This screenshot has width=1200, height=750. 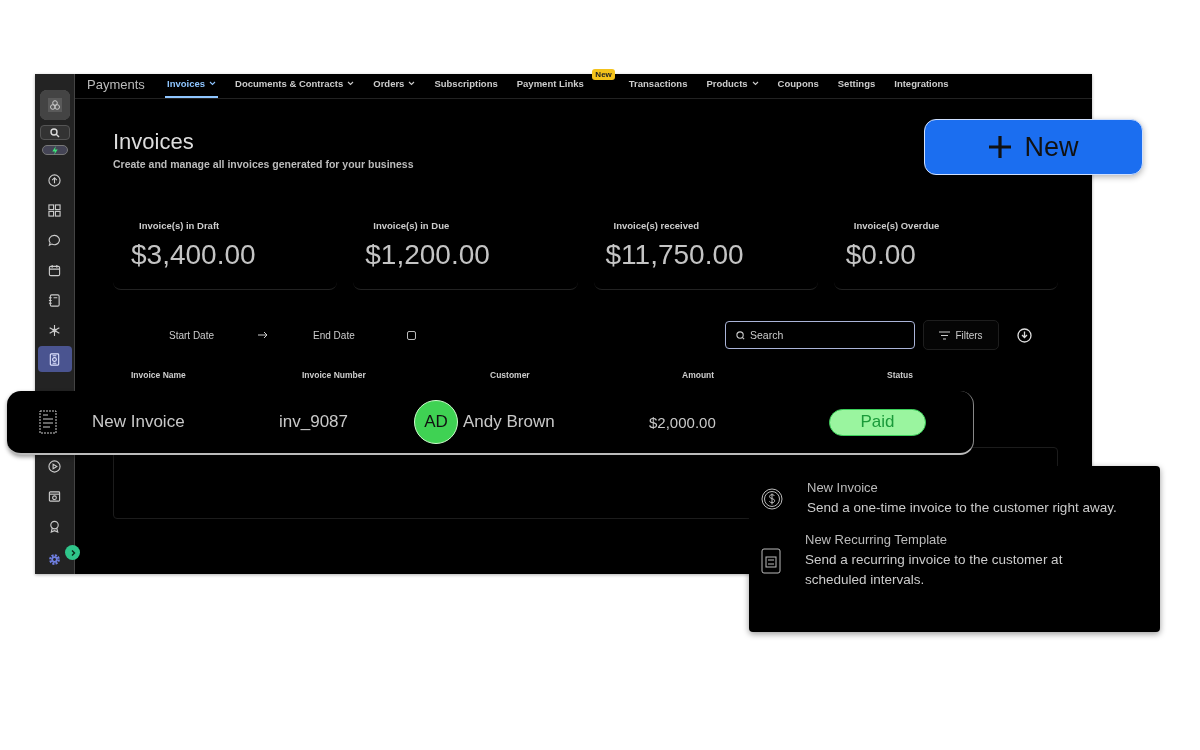 I want to click on stat-value: $3,400.00, so click(x=194, y=255).